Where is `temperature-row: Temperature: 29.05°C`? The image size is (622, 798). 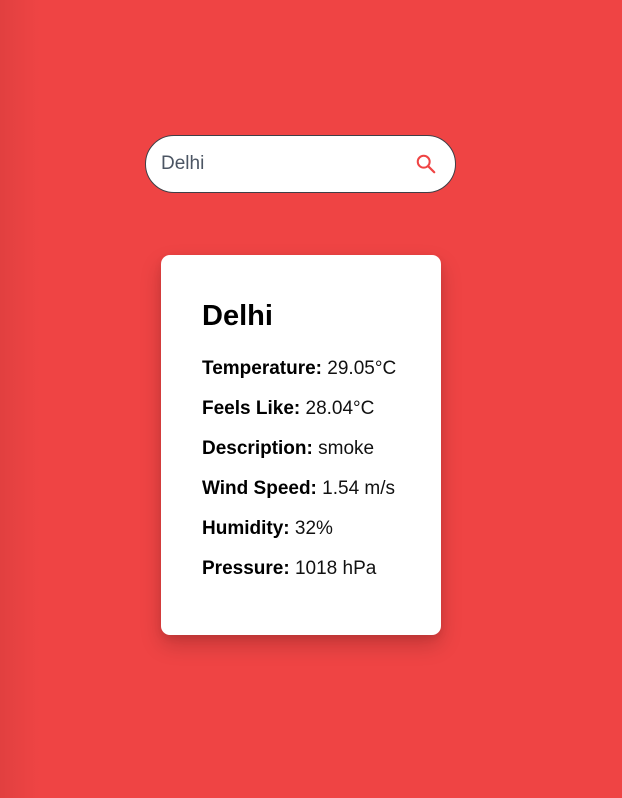 temperature-row: Temperature: 29.05°C is located at coordinates (301, 369).